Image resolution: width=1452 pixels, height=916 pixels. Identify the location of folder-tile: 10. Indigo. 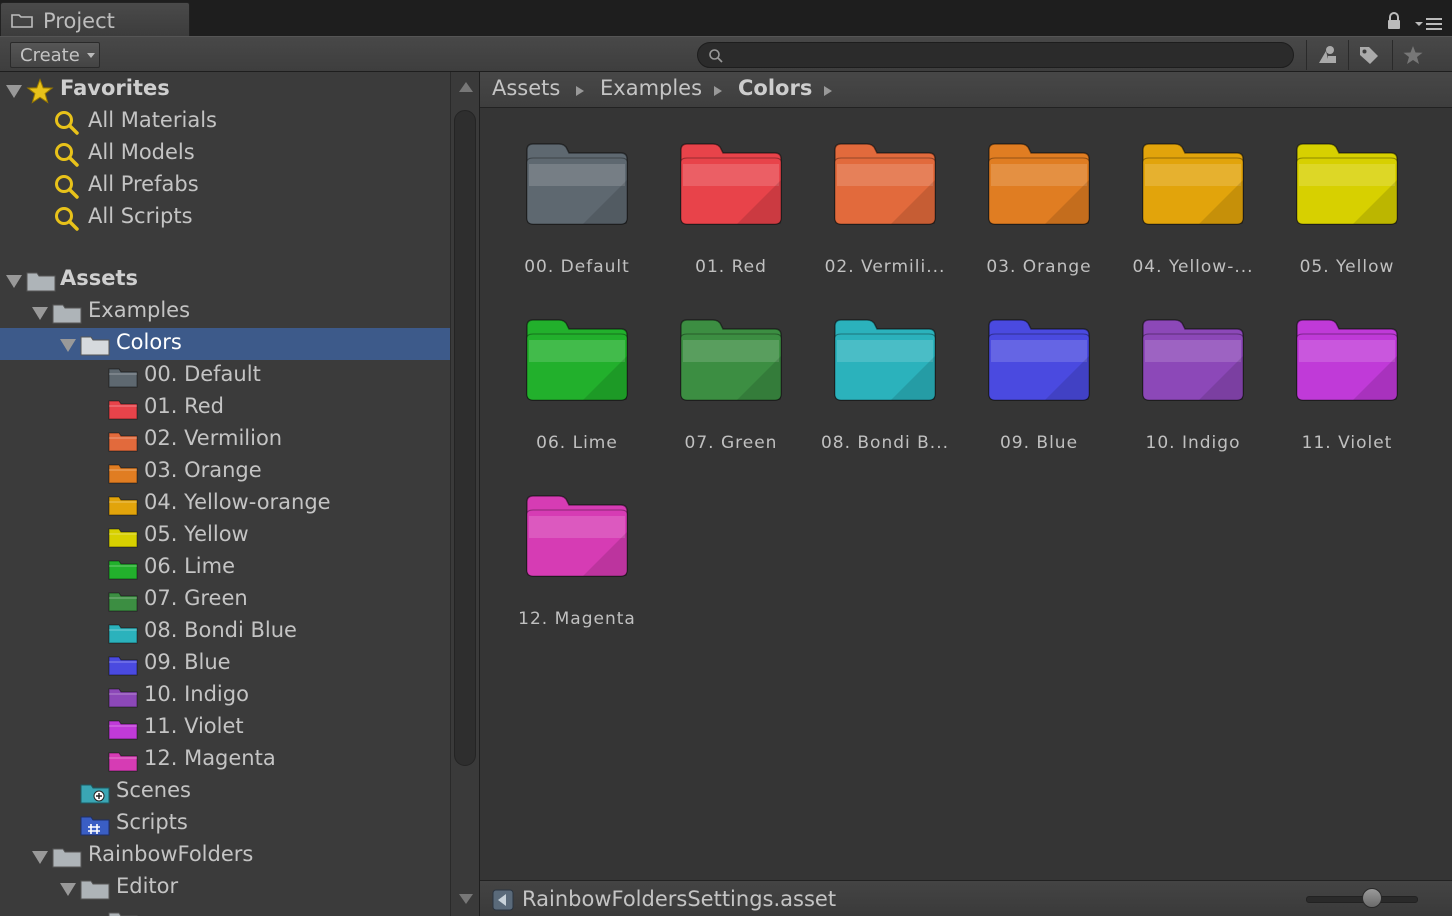
(1193, 396).